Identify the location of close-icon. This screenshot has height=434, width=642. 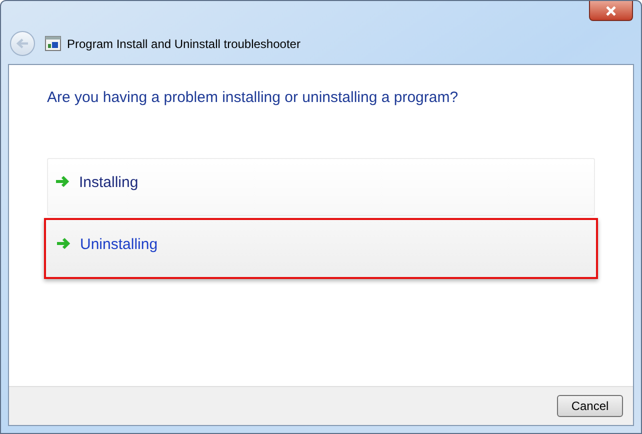
(611, 11).